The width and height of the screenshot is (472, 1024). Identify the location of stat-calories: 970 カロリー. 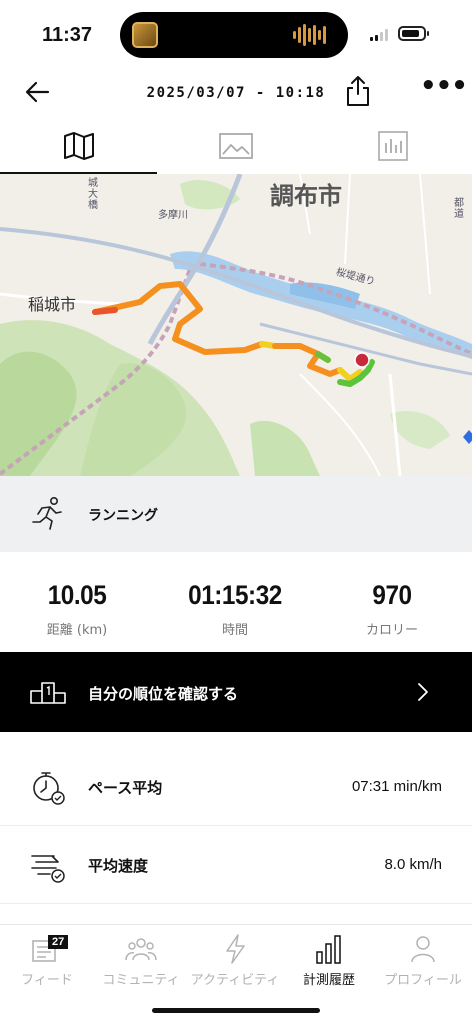
(392, 609).